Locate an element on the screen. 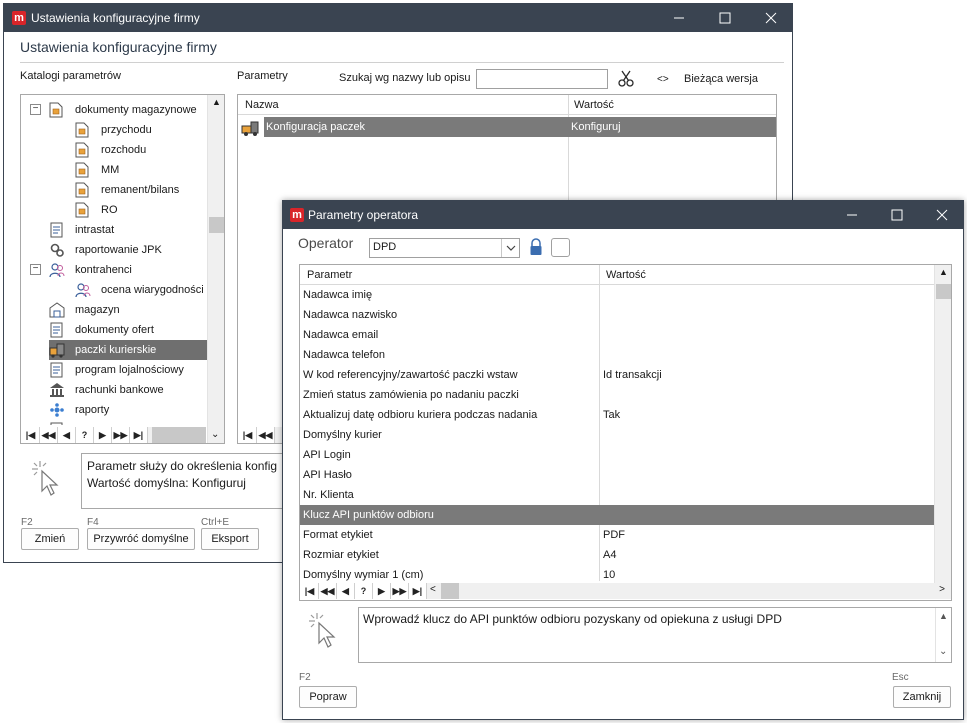 This screenshot has width=967, height=723. tree-item-label: RO is located at coordinates (109, 210).